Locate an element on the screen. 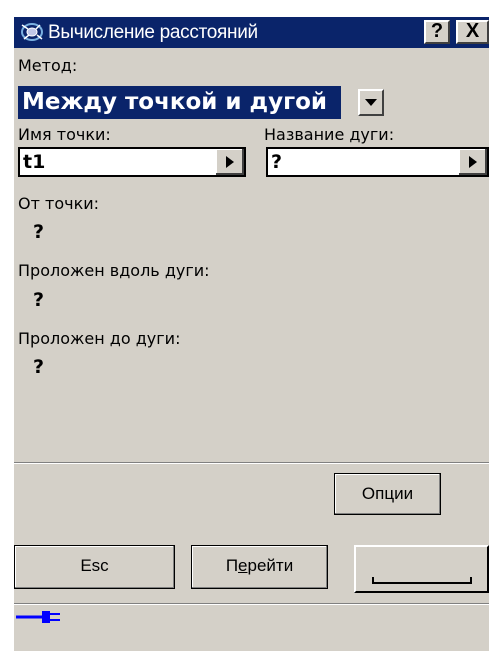 The image size is (489, 651). options-button: Опции is located at coordinates (387, 494).